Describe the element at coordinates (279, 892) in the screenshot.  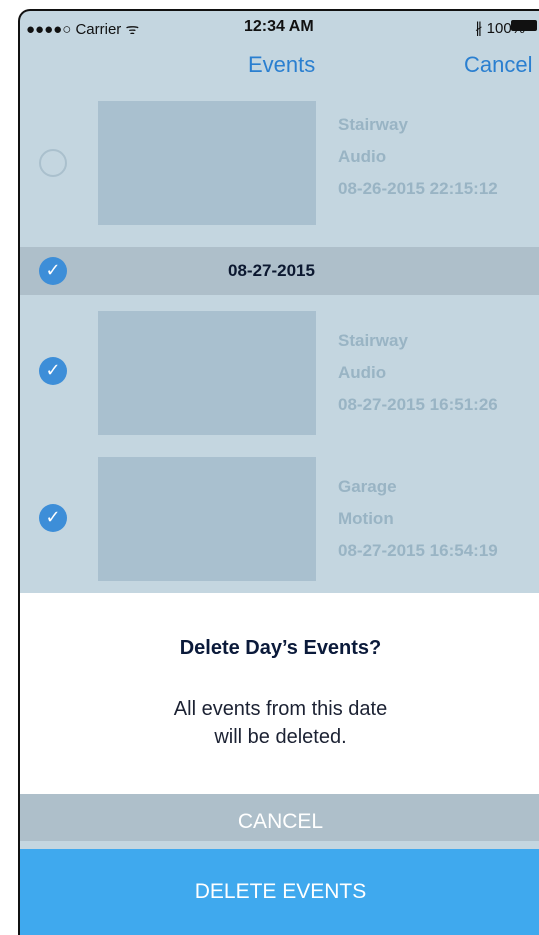
I see `delete-events-button: DELETE EVENTS` at that location.